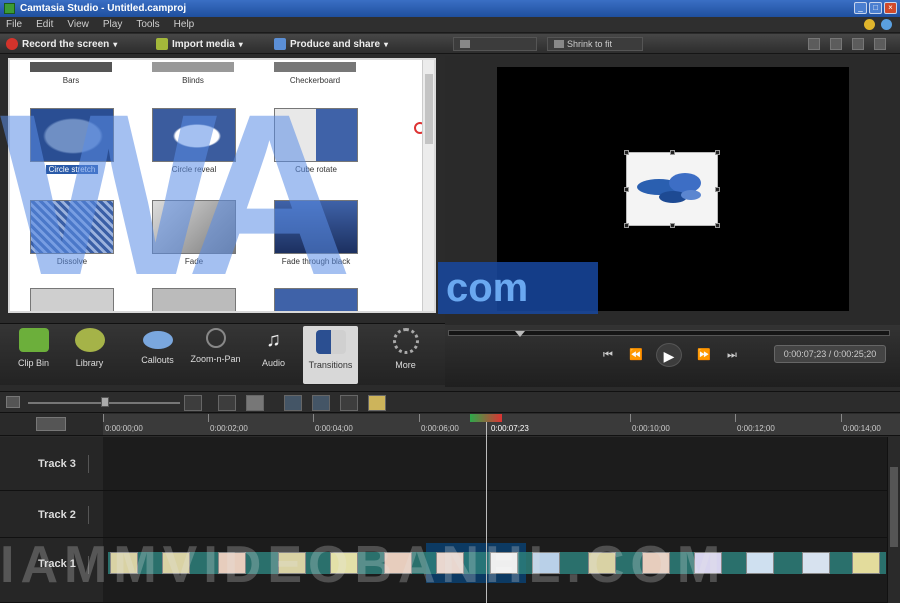 Image resolution: width=900 pixels, height=603 pixels. I want to click on task-zoom-n-pan: Zoom-n-Pan, so click(215, 346).